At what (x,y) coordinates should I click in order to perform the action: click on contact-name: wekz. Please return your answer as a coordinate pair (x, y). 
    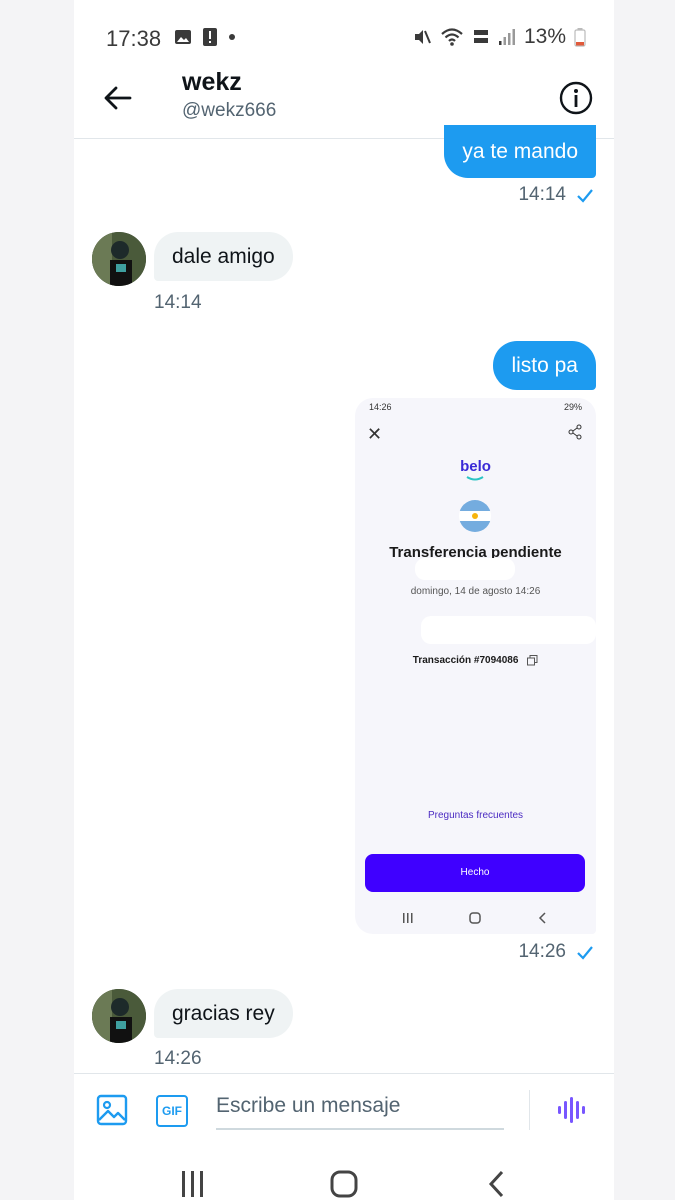
    Looking at the image, I should click on (212, 82).